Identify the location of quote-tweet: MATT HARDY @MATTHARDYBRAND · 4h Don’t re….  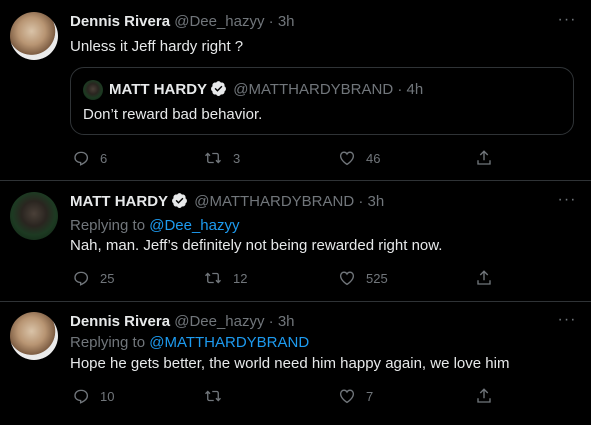
(322, 101).